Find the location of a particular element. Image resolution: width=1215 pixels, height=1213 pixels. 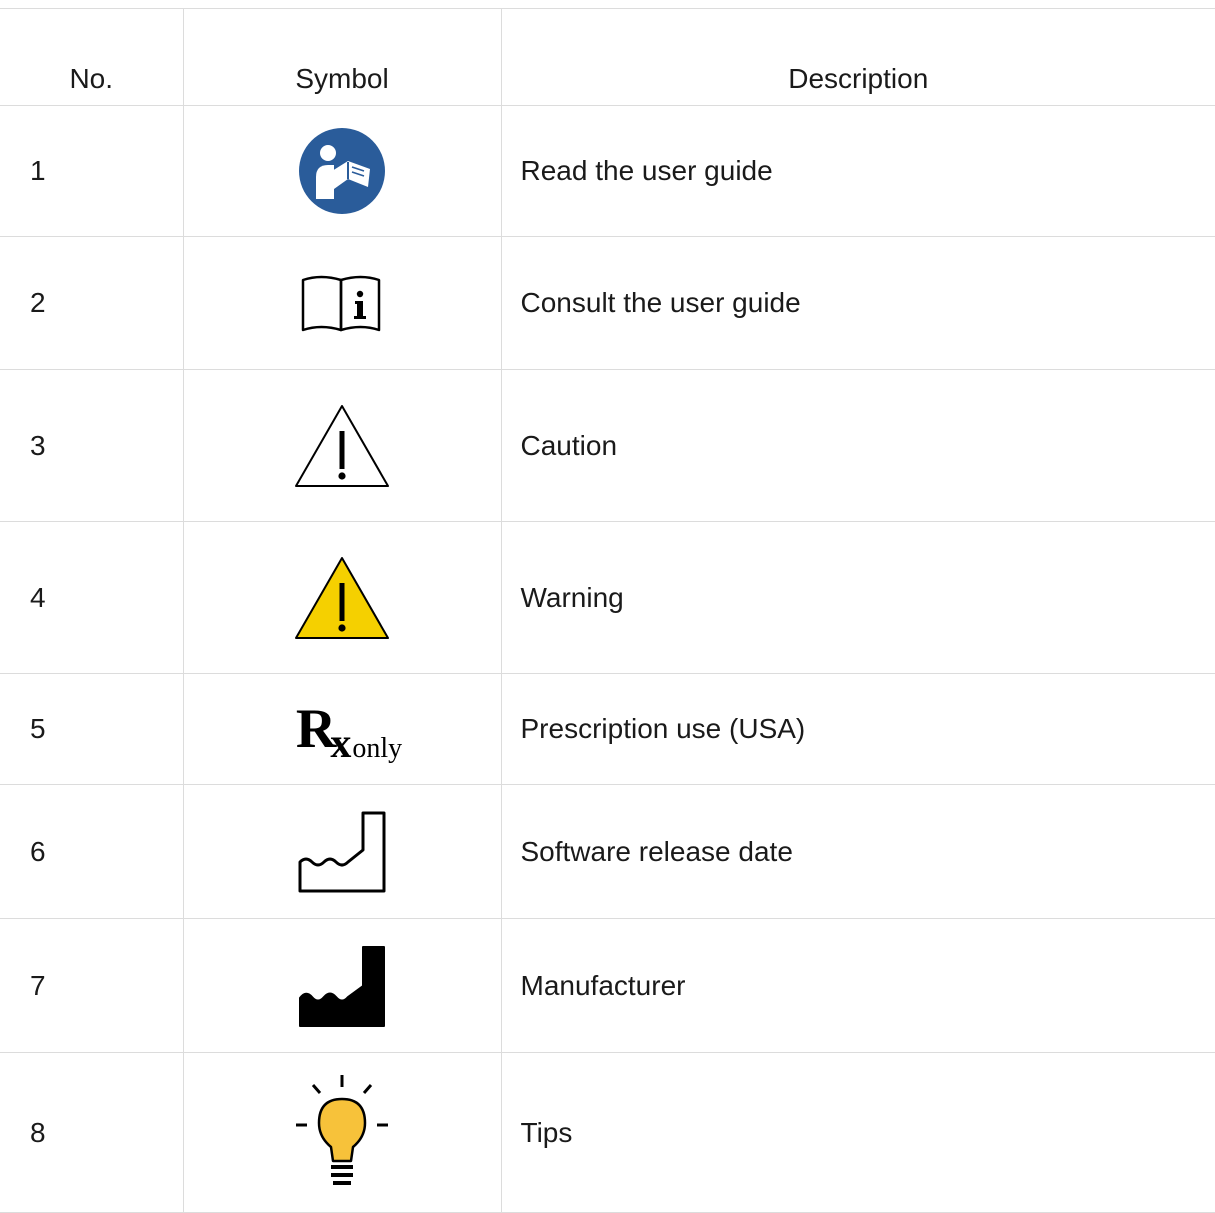

table-row: 7 Manufacturer is located at coordinates (607, 985).